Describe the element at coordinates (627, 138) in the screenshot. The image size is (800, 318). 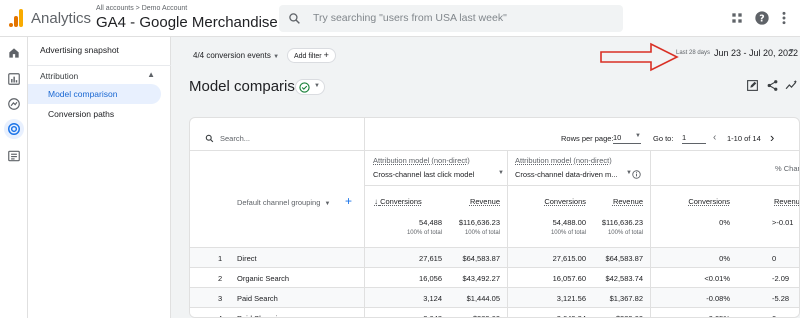
I see `rows-per-page-select: 10 ▼` at that location.